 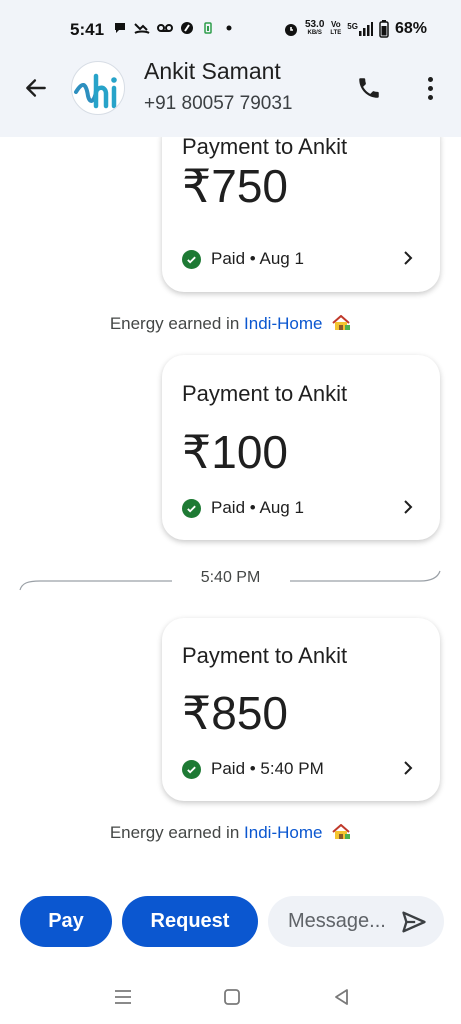 I want to click on more-options-button, so click(x=430, y=88).